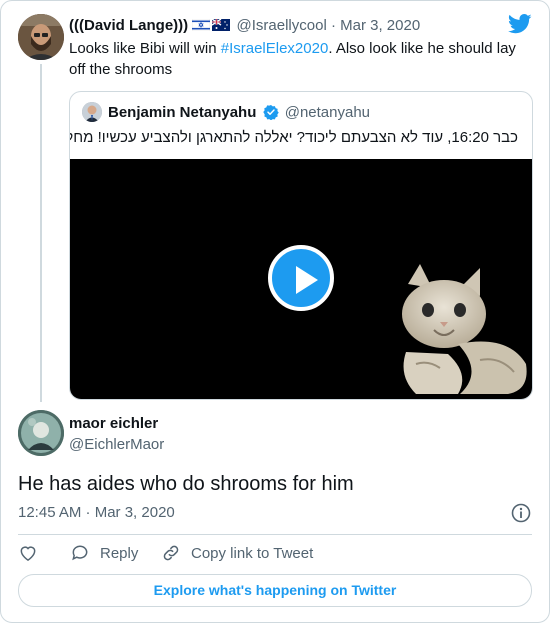  I want to click on link-icon, so click(171, 553).